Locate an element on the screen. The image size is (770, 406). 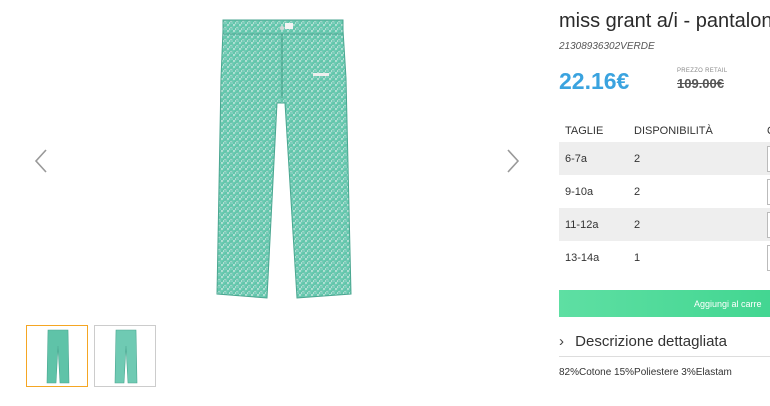
size-cell: 11-12a is located at coordinates (593, 224).